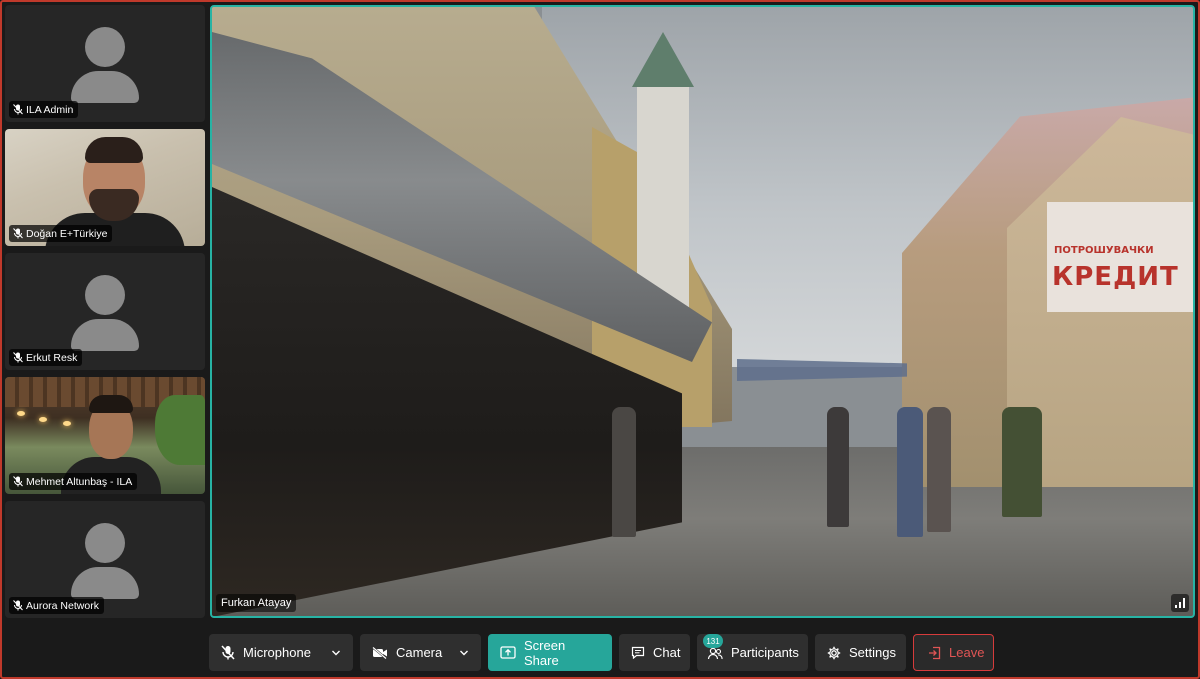 This screenshot has width=1200, height=679. What do you see at coordinates (379, 652) in the screenshot?
I see `camera-off-icon` at bounding box center [379, 652].